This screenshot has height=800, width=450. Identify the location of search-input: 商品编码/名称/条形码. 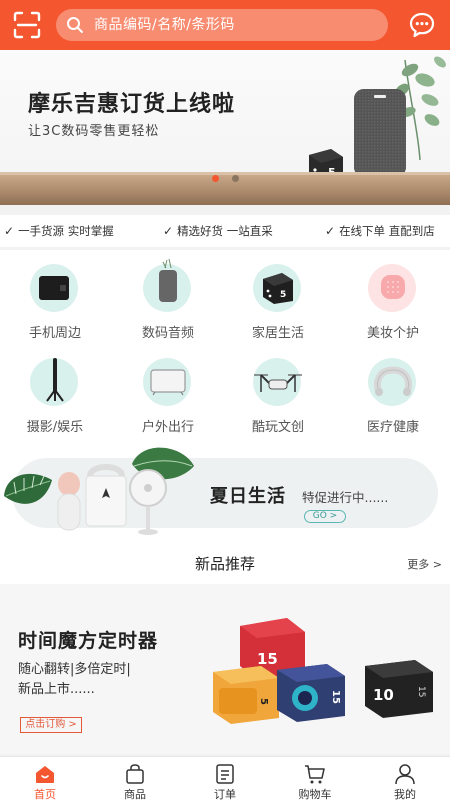
(222, 25).